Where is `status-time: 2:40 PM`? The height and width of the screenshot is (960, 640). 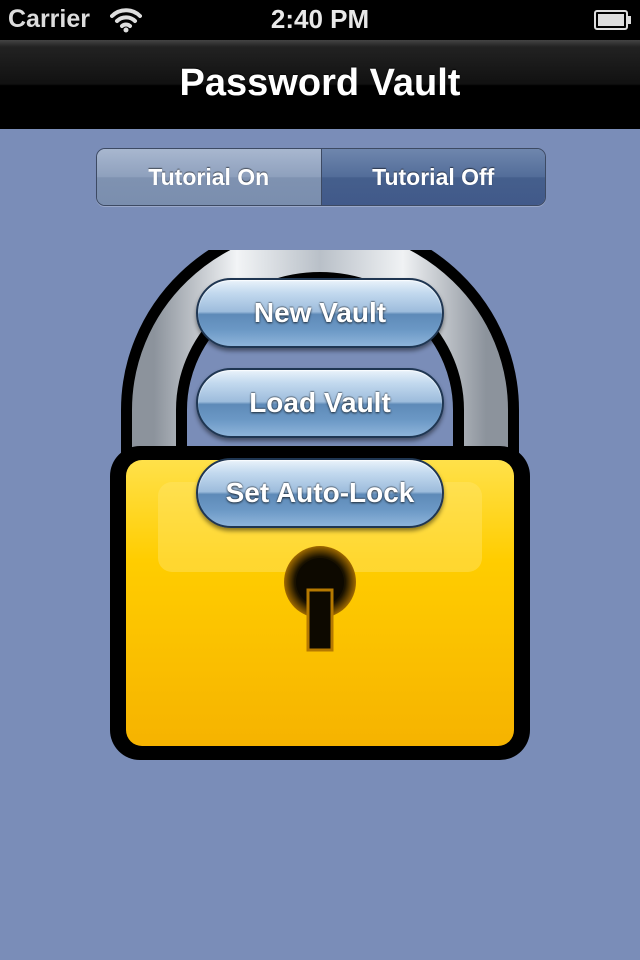
status-time: 2:40 PM is located at coordinates (320, 19).